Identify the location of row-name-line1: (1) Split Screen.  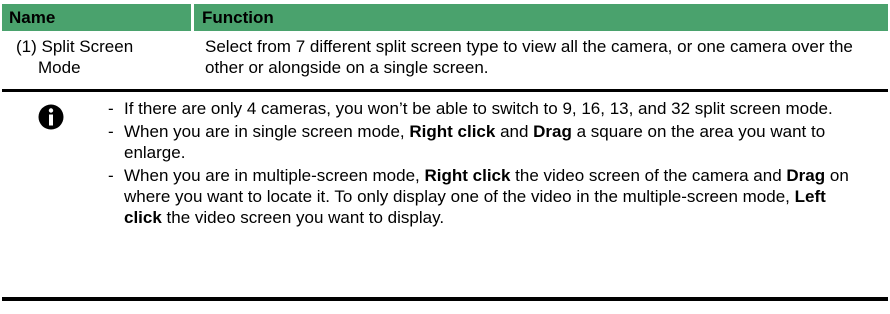
(75, 46).